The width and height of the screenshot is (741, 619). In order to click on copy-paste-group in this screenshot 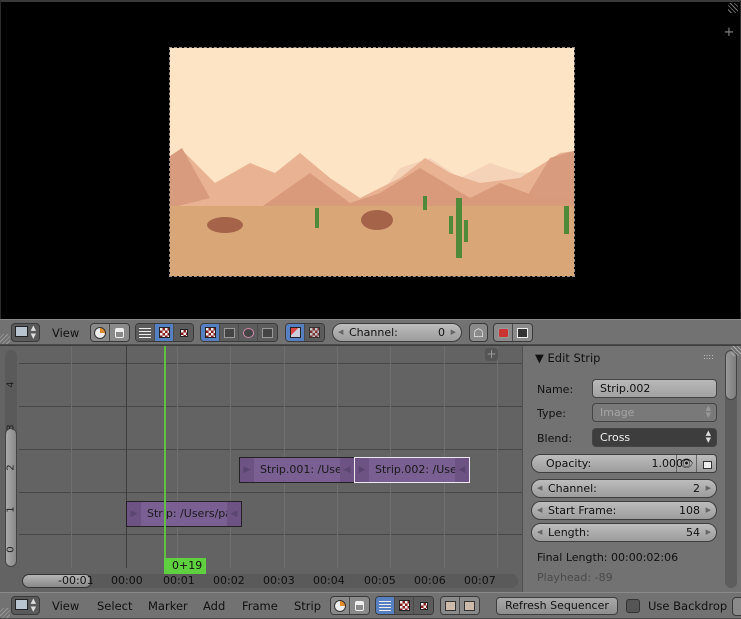, I will do `click(460, 605)`.